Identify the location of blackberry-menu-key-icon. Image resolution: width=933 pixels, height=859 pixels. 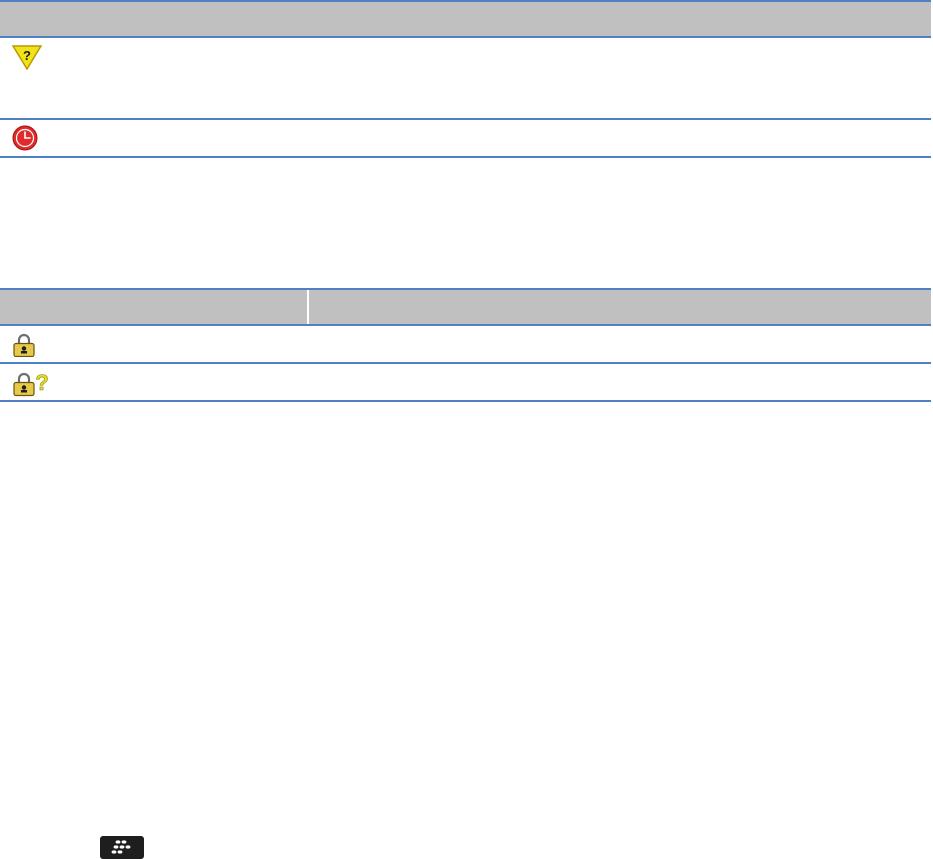
(122, 847).